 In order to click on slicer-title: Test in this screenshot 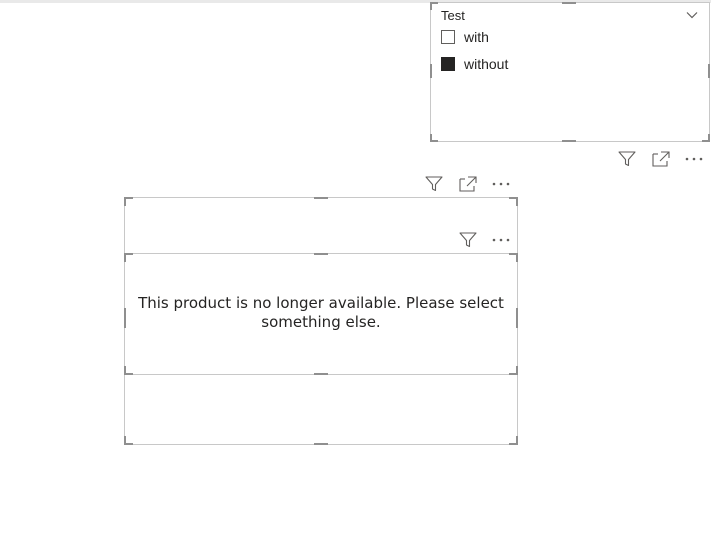, I will do `click(453, 15)`.